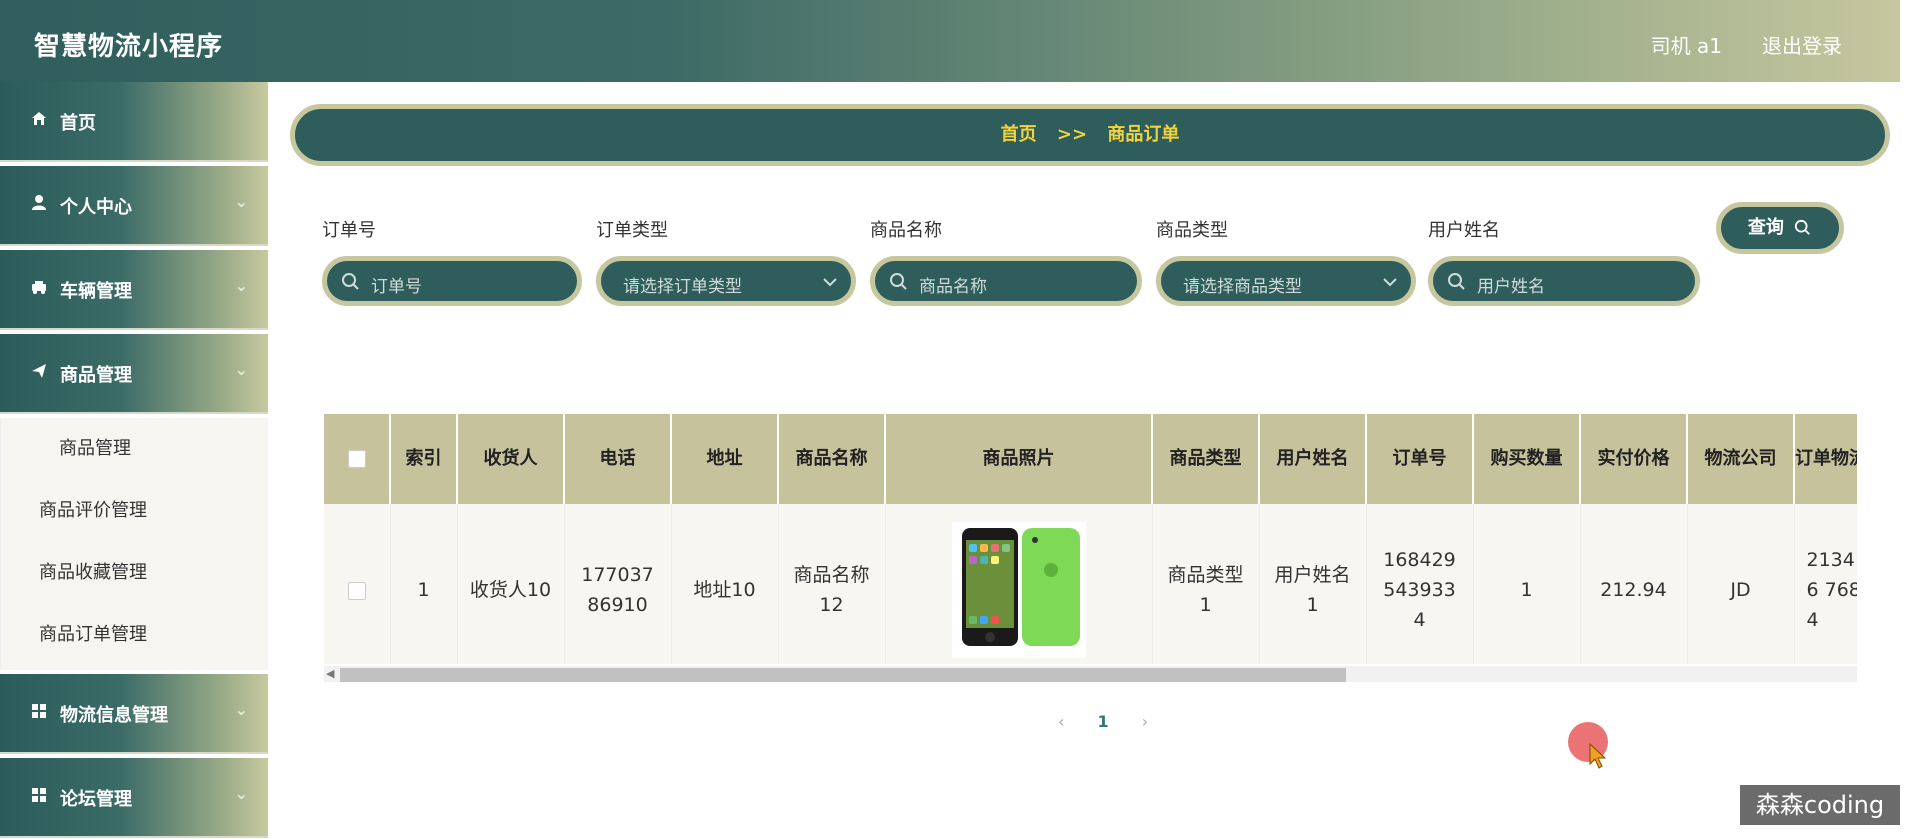 The height and width of the screenshot is (839, 1910). Describe the element at coordinates (330, 673) in the screenshot. I see `scroll-left-arrow-icon: ◀` at that location.